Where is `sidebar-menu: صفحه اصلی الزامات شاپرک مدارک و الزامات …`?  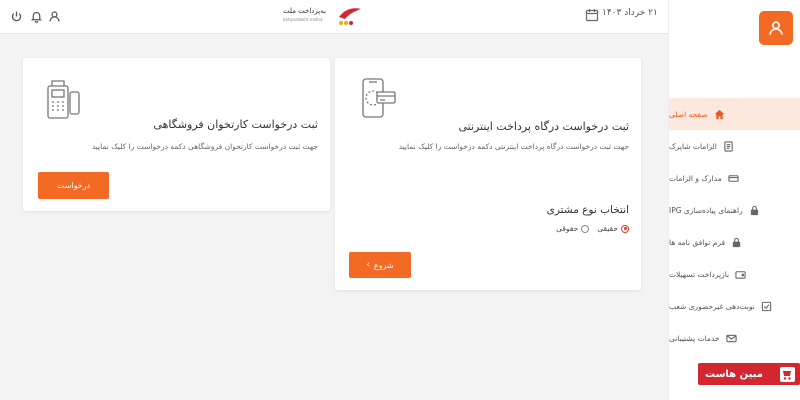 sidebar-menu: صفحه اصلی الزامات شاپرک مدارک و الزامات … is located at coordinates (734, 226).